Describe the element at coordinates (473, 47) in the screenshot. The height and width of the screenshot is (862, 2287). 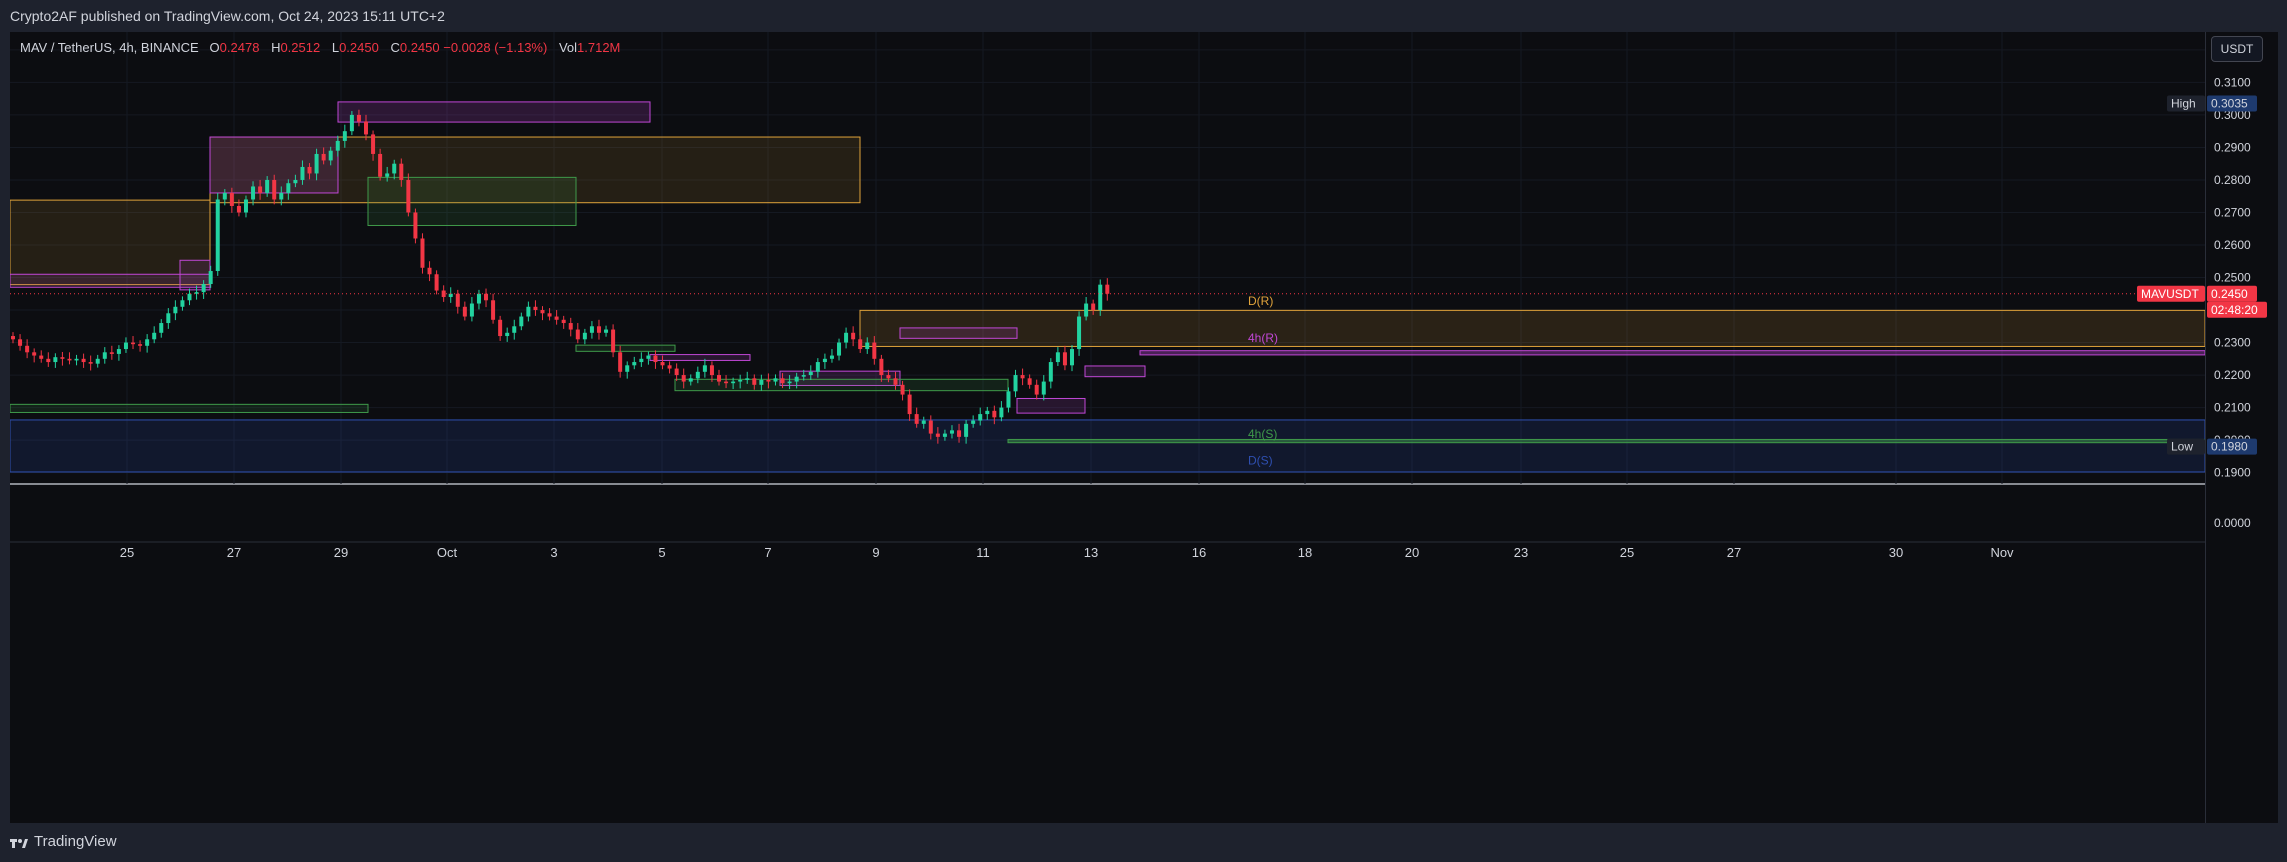
I see `close-value: 0.2450 −0.0028 (−1.13%)` at that location.